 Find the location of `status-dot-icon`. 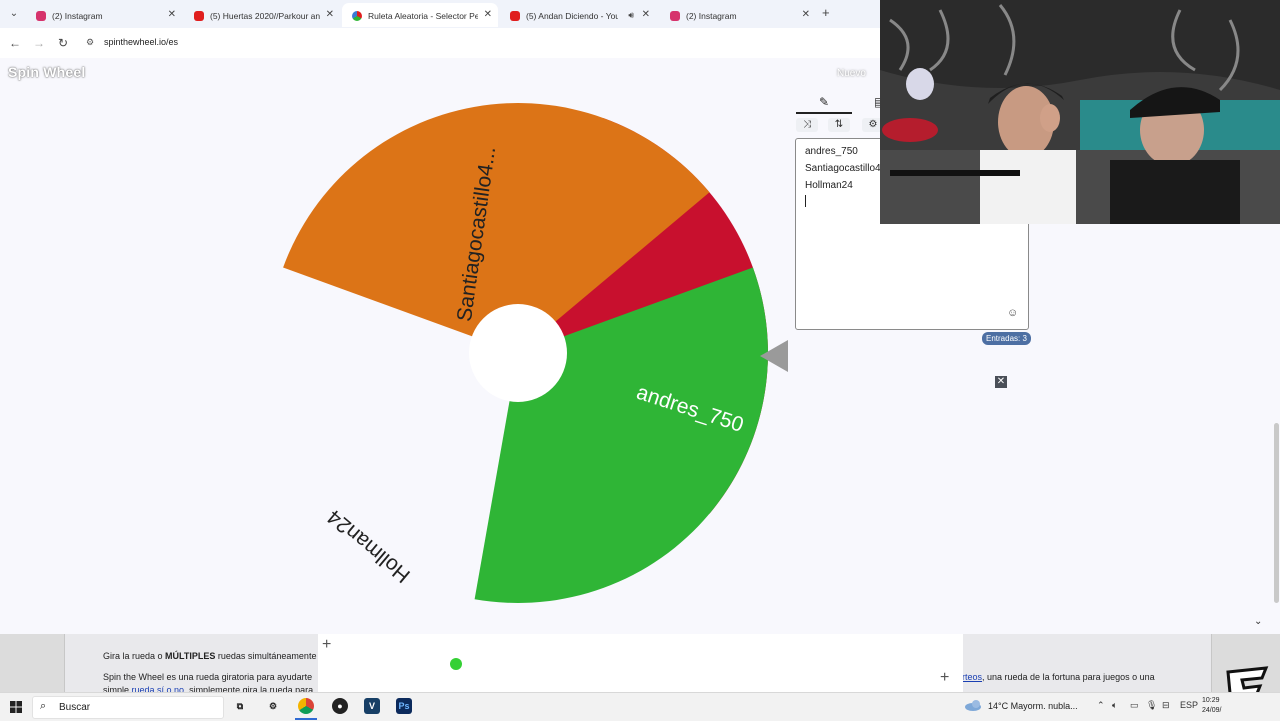

status-dot-icon is located at coordinates (456, 664).